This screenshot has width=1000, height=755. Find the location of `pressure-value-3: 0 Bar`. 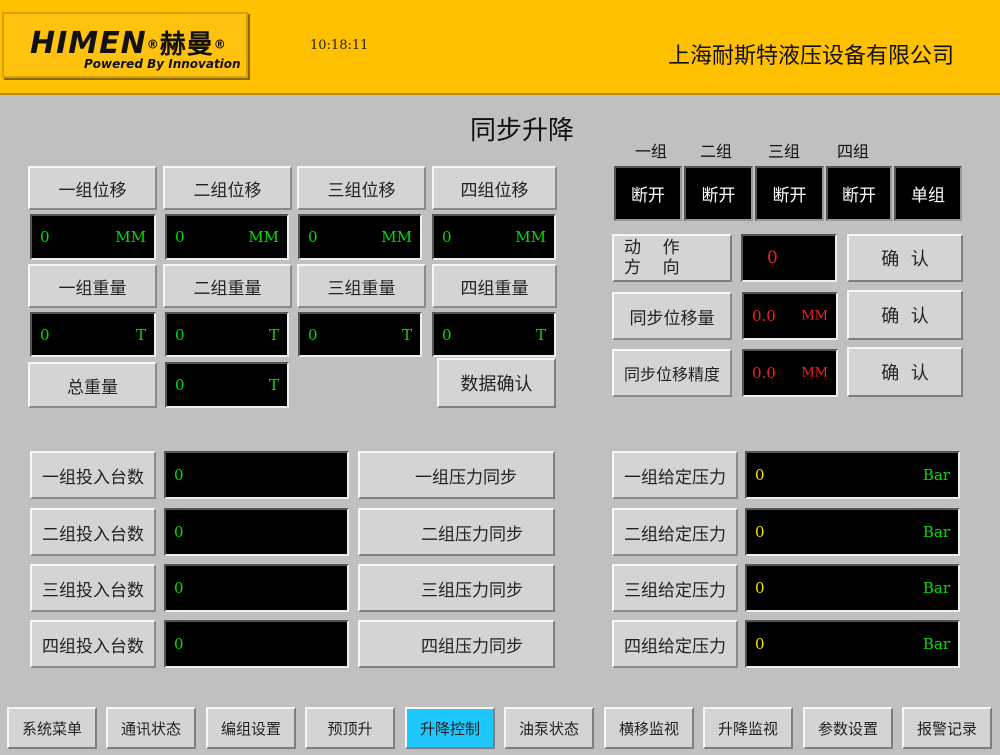

pressure-value-3: 0 Bar is located at coordinates (852, 588).